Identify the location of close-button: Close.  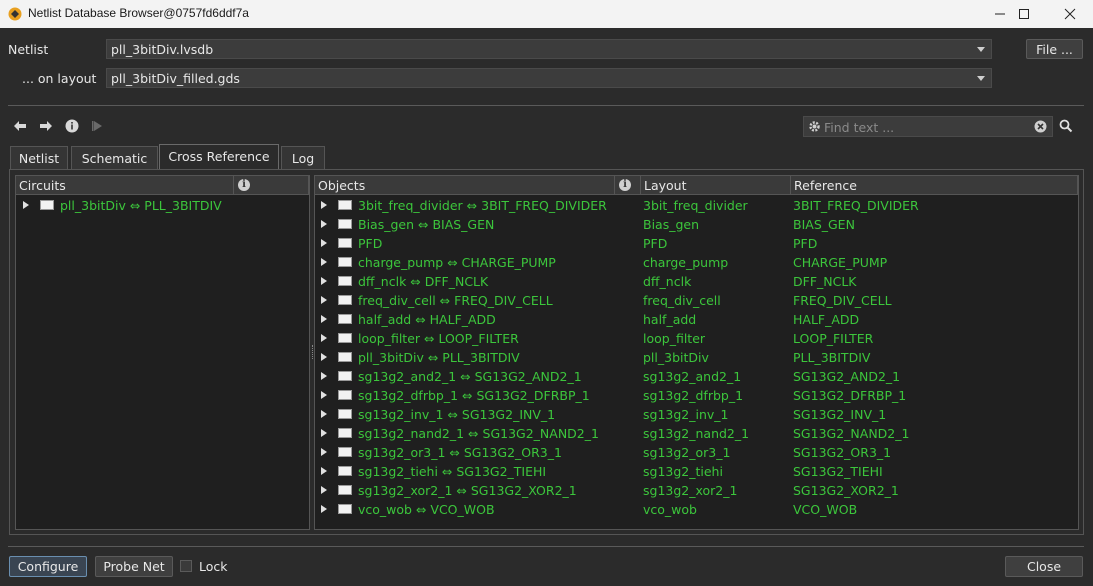
(1044, 566).